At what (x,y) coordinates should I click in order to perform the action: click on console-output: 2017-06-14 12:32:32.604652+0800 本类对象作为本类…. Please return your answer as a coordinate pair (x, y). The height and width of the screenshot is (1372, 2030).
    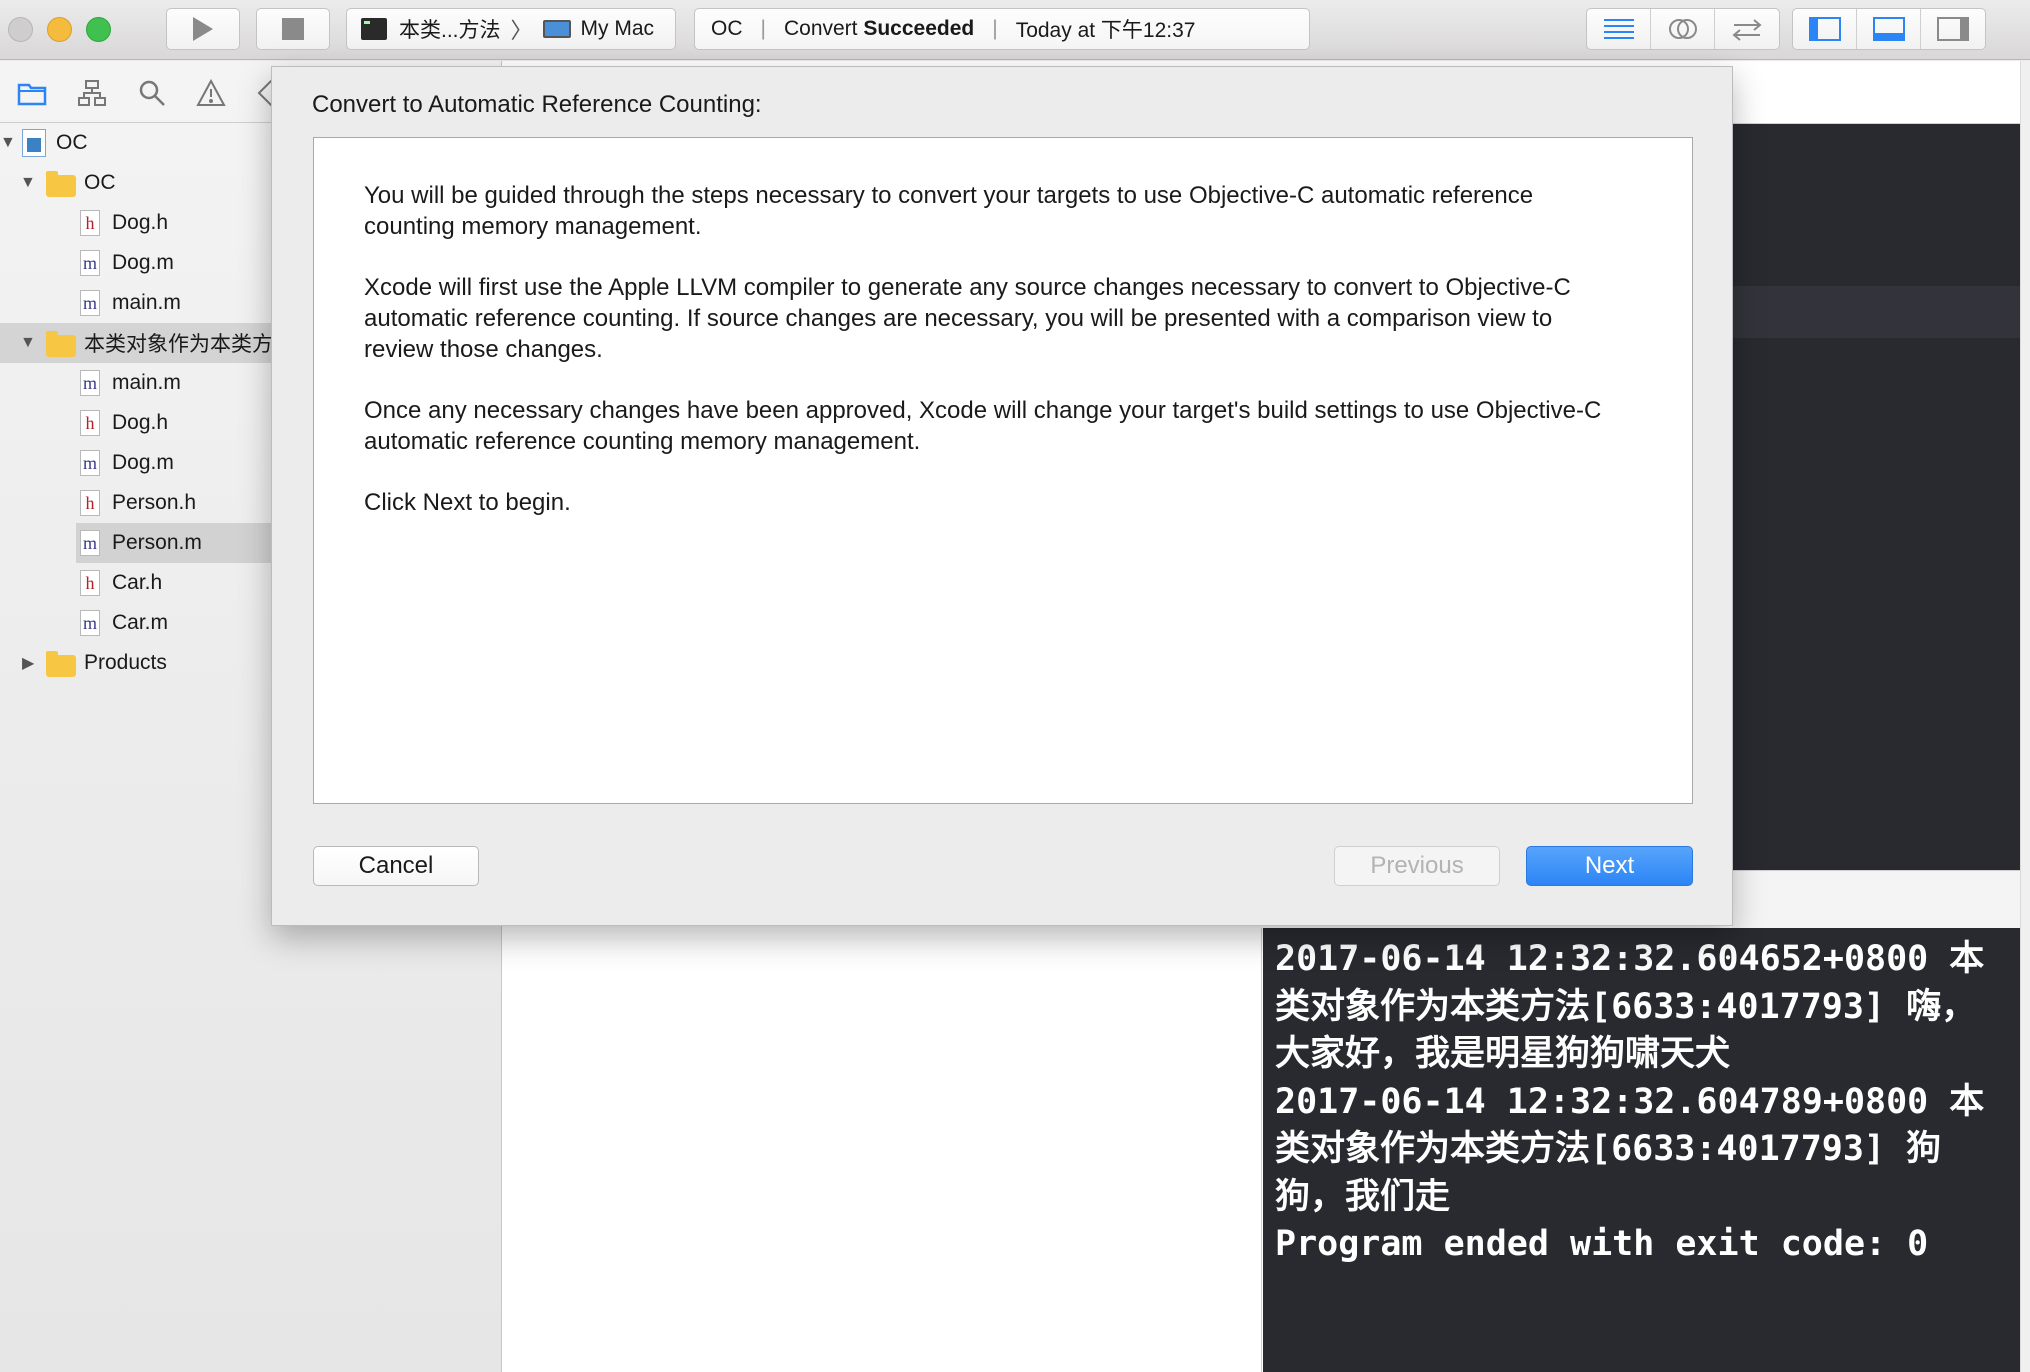
    Looking at the image, I should click on (1641, 1150).